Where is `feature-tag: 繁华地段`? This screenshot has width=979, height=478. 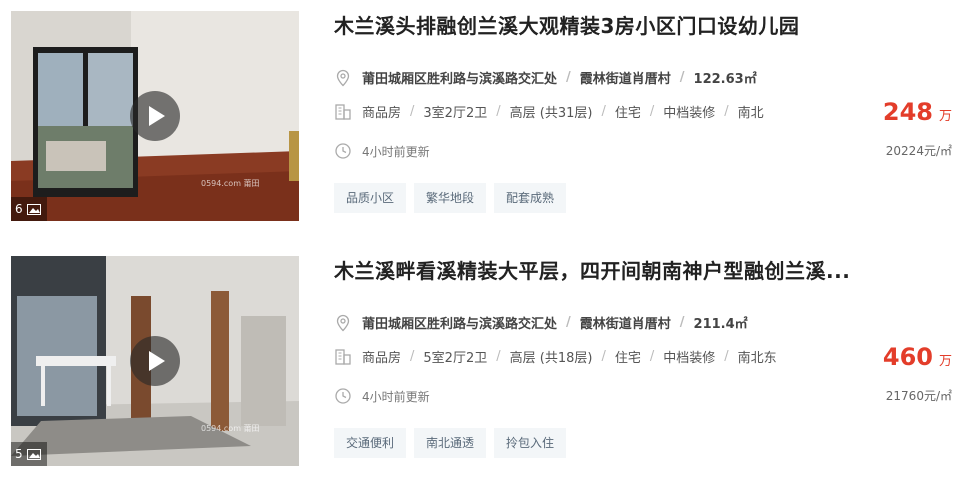
feature-tag: 繁华地段 is located at coordinates (450, 198).